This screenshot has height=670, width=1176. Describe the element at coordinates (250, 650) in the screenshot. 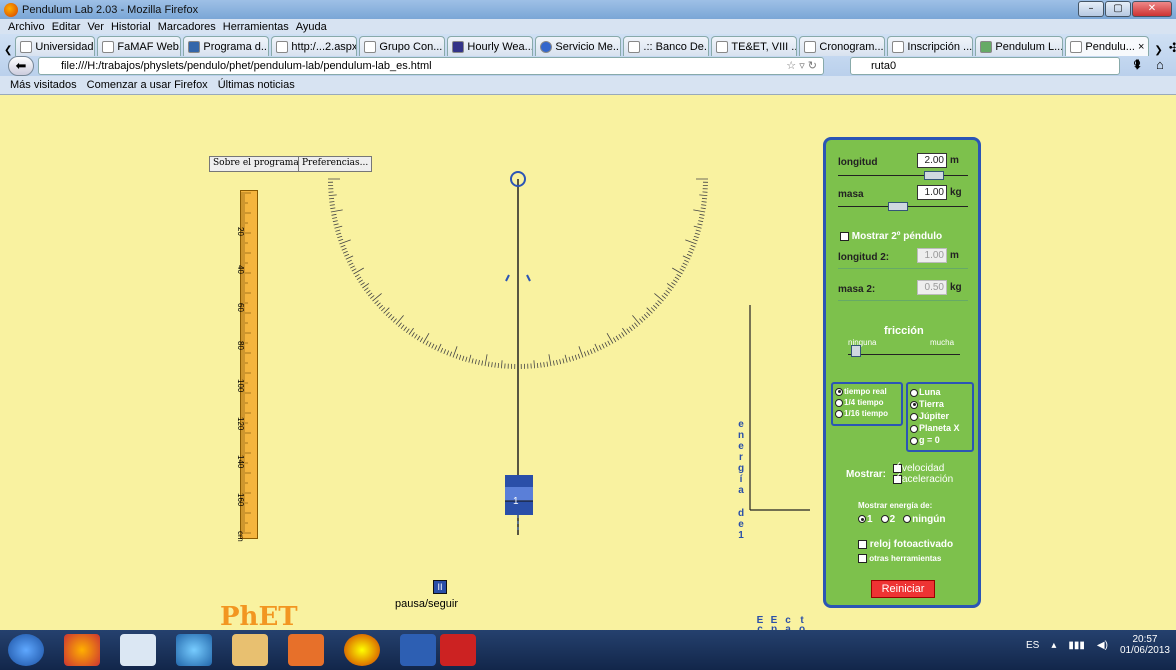

I see `folder-taskbar-icon` at that location.